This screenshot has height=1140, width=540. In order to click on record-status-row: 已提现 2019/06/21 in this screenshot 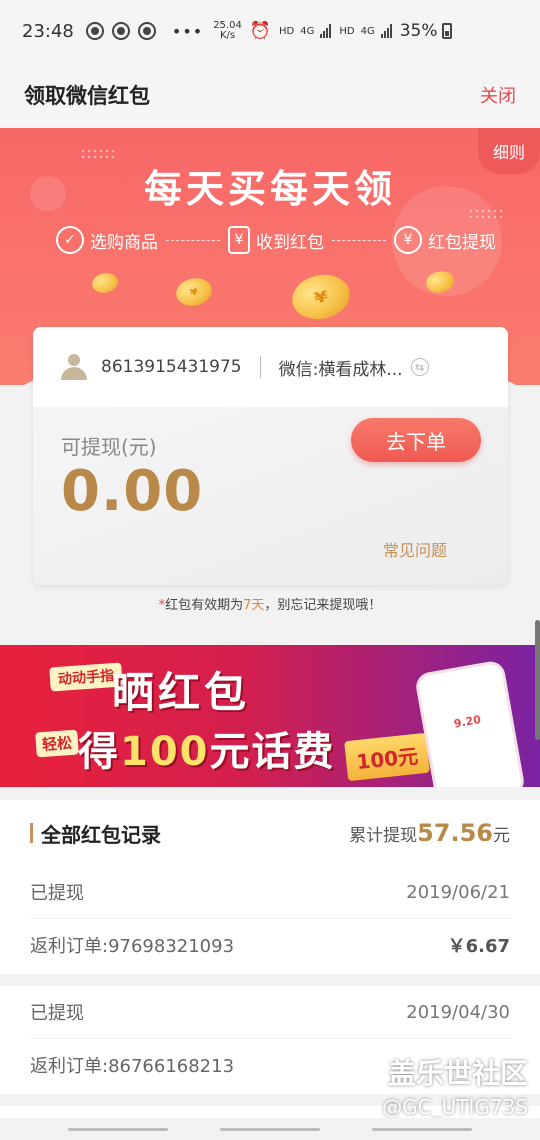, I will do `click(270, 892)`.